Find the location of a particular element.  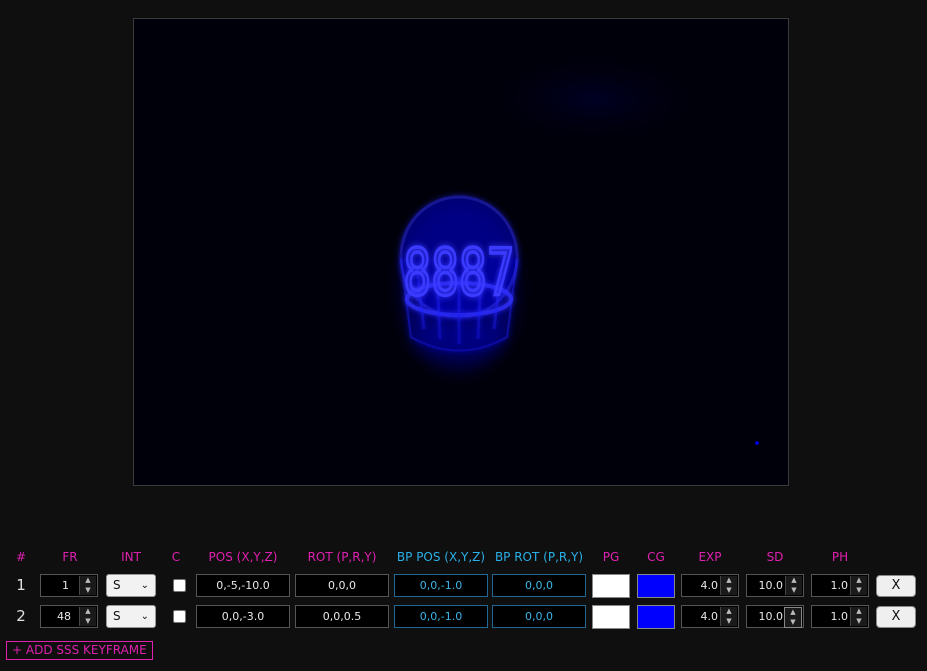

frame-input: 48 ▲ ▼ is located at coordinates (69, 616).